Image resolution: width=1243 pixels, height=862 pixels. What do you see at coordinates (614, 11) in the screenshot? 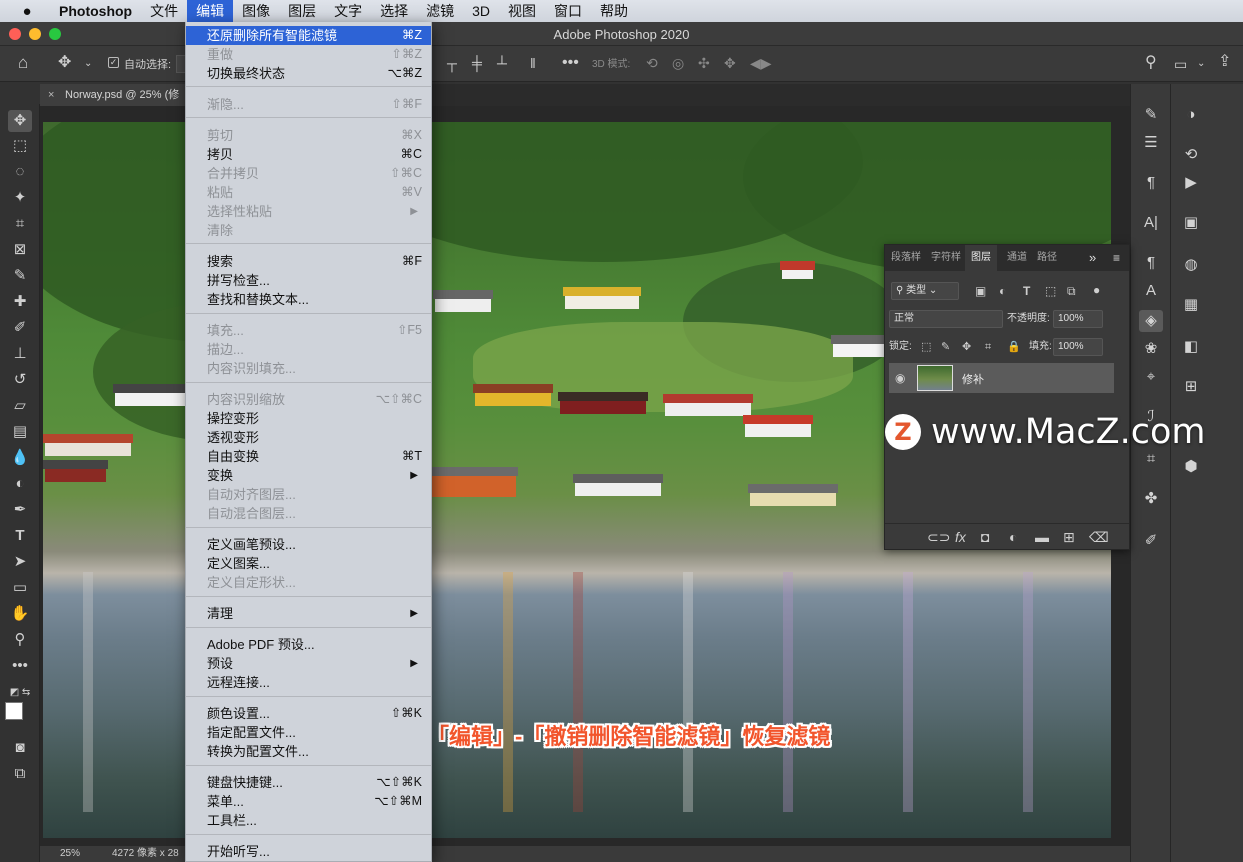
I see `menu-help: 帮助` at bounding box center [614, 11].